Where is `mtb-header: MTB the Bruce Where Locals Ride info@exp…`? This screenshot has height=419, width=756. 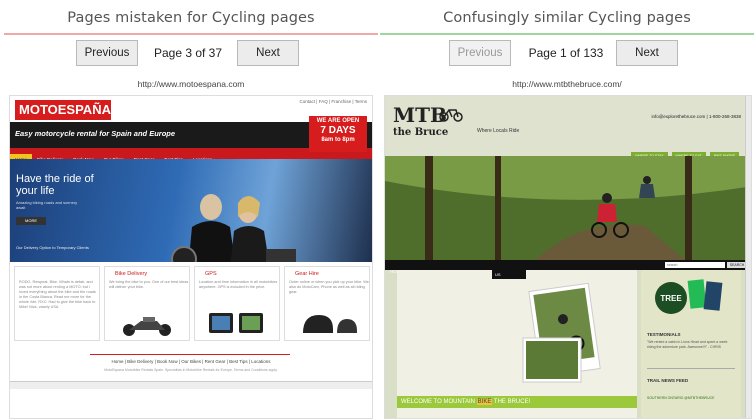 mtb-header: MTB the Bruce Where Locals Ride info@exp… is located at coordinates (568, 128).